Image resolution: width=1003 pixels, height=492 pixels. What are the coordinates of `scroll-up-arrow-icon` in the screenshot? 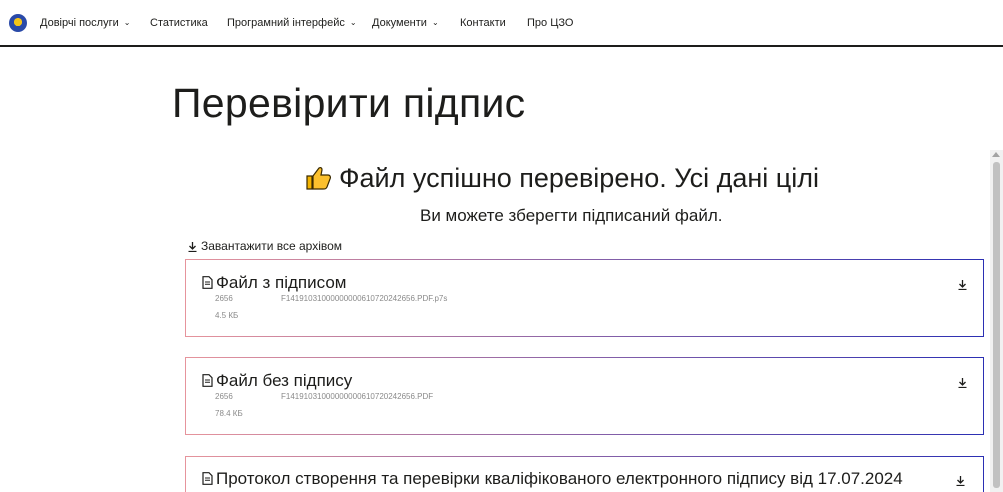 It's located at (996, 154).